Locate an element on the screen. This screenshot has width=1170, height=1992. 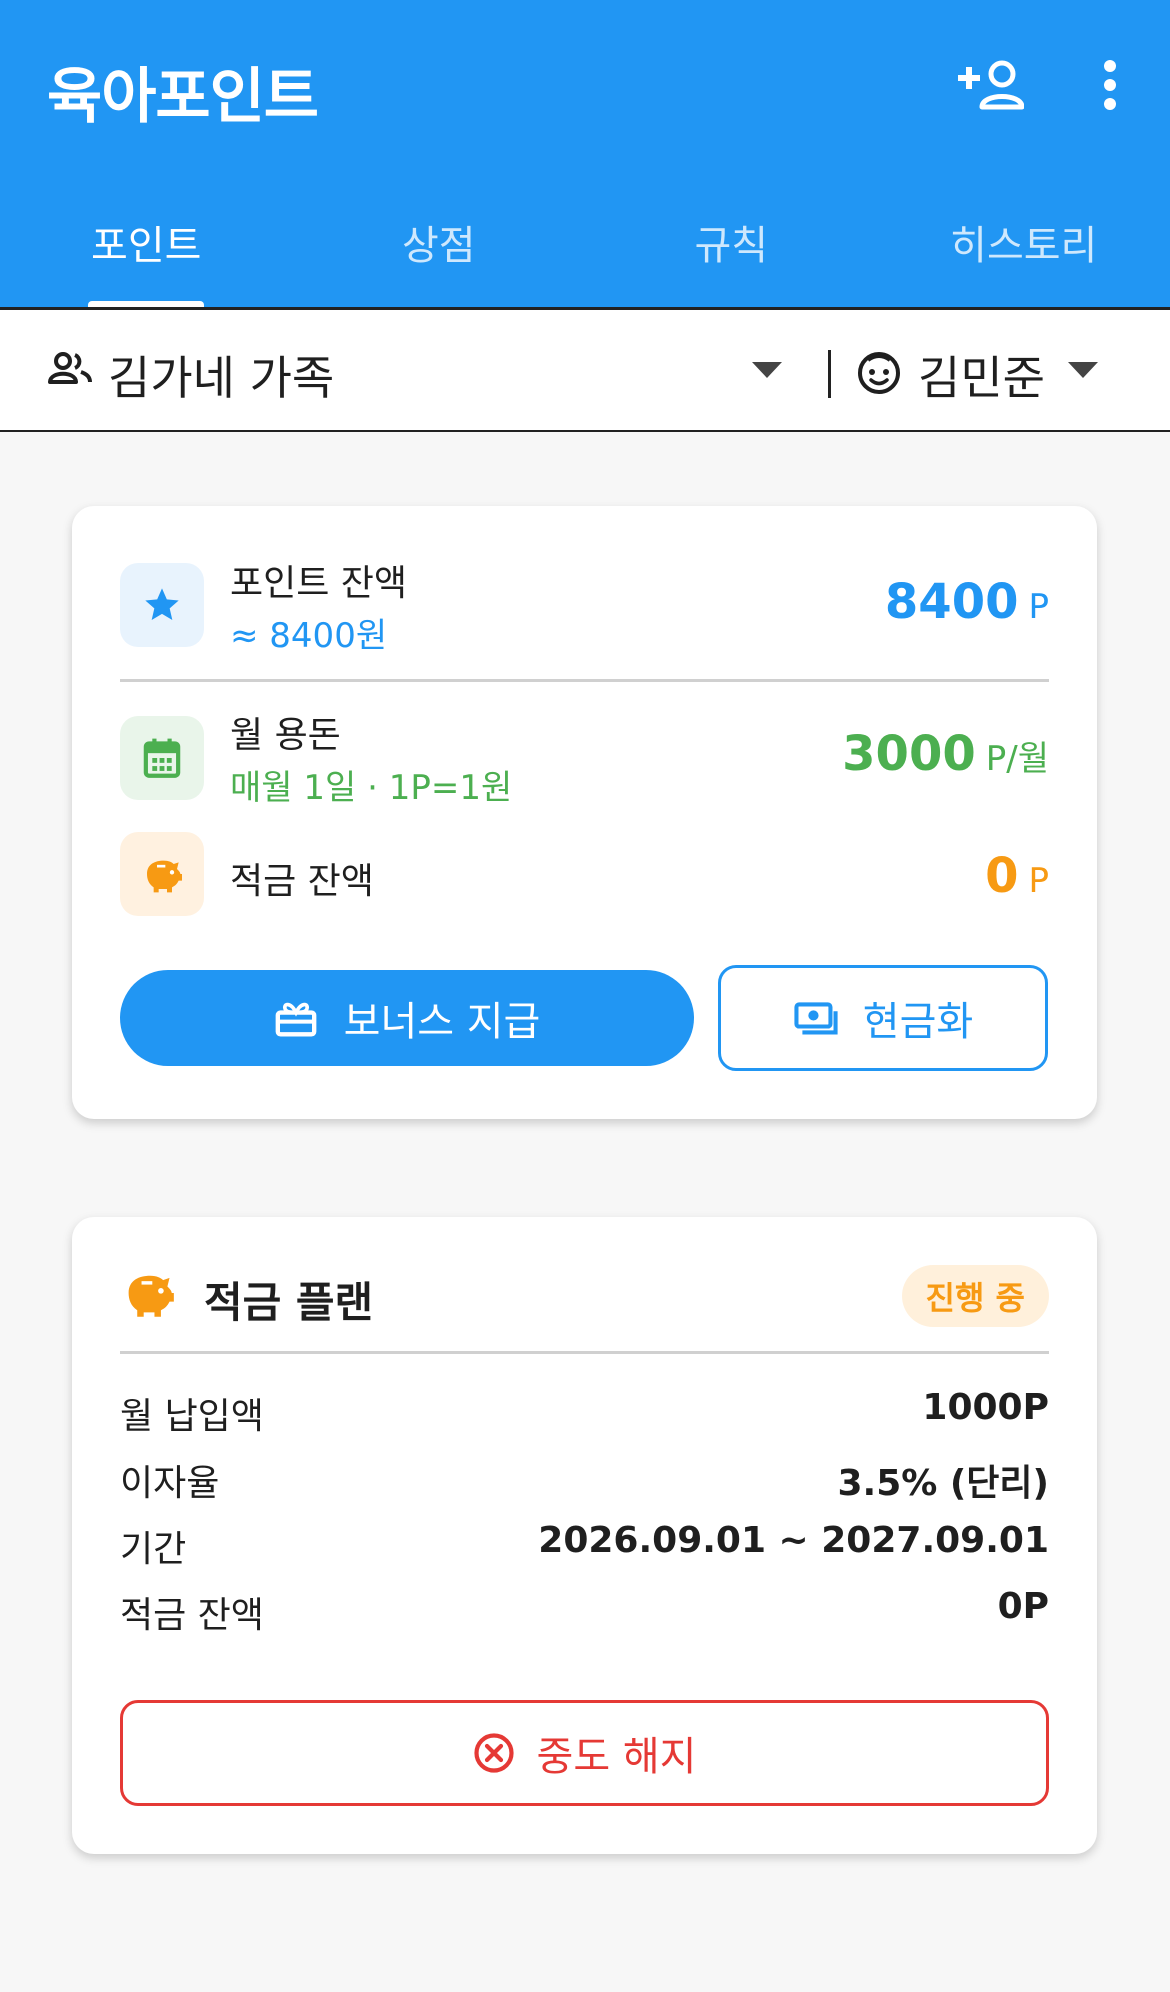
calendar-icon is located at coordinates (162, 758).